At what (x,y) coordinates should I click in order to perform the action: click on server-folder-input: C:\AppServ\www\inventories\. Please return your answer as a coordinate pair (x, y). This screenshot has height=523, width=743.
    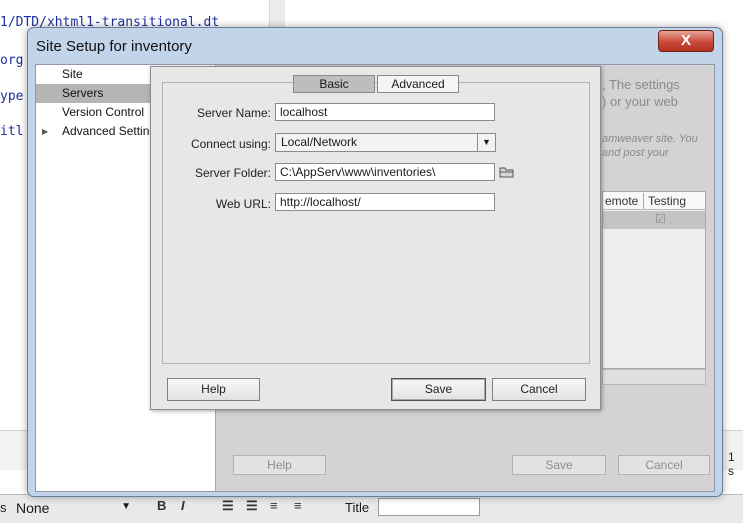
    Looking at the image, I should click on (385, 172).